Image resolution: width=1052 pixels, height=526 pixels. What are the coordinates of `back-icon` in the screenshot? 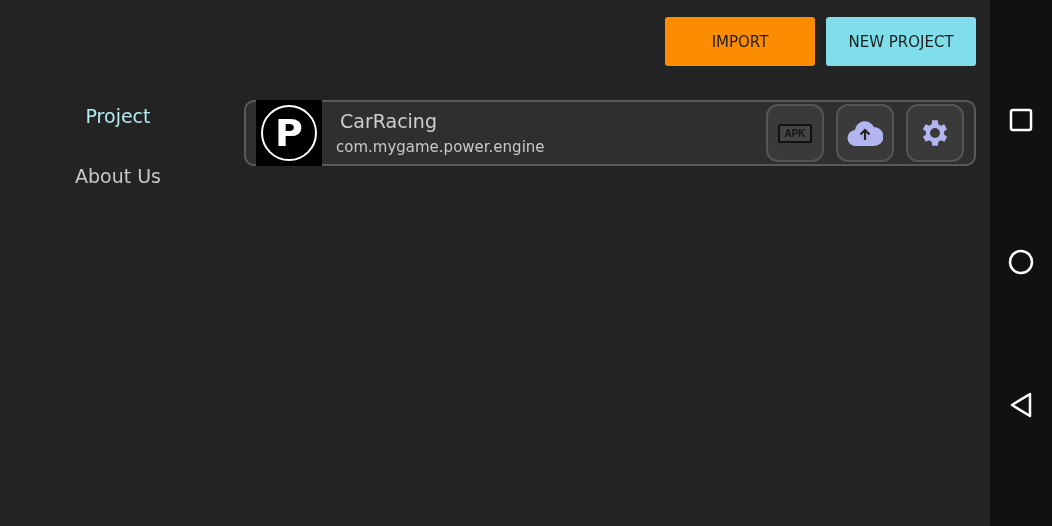 It's located at (1021, 404).